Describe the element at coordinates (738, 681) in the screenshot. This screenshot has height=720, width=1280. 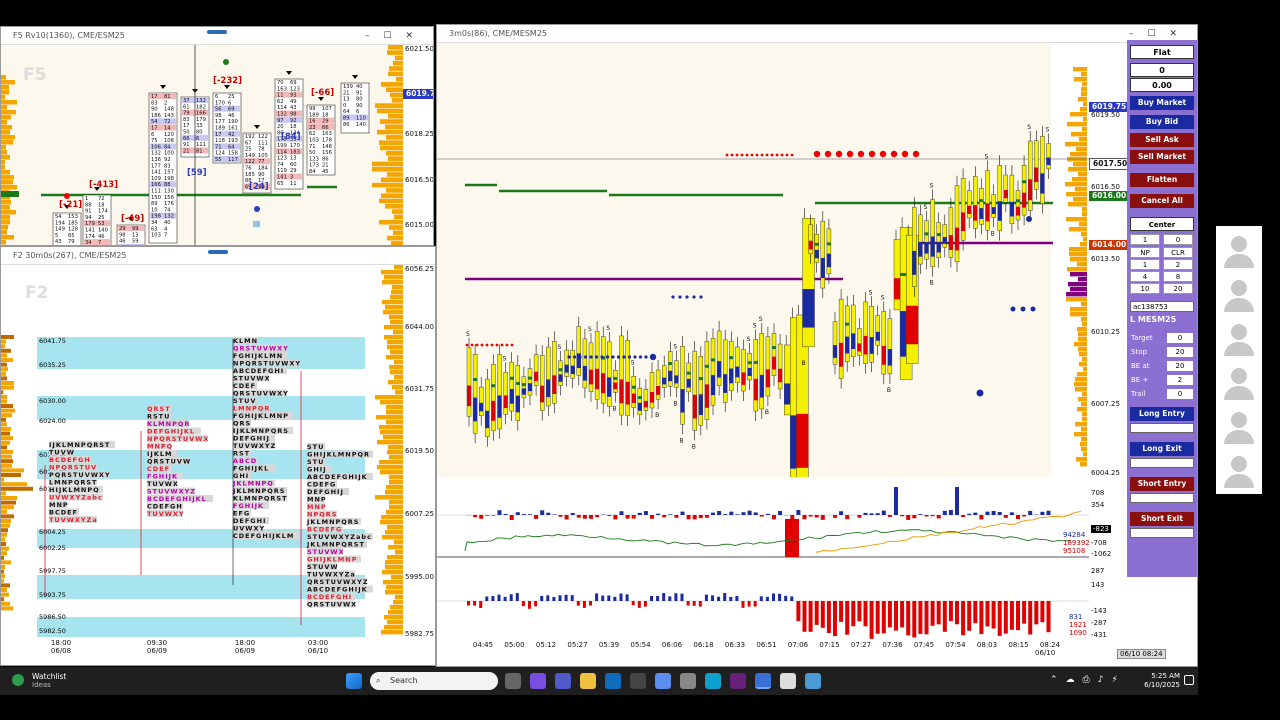
I see `visual-studio-icon` at that location.